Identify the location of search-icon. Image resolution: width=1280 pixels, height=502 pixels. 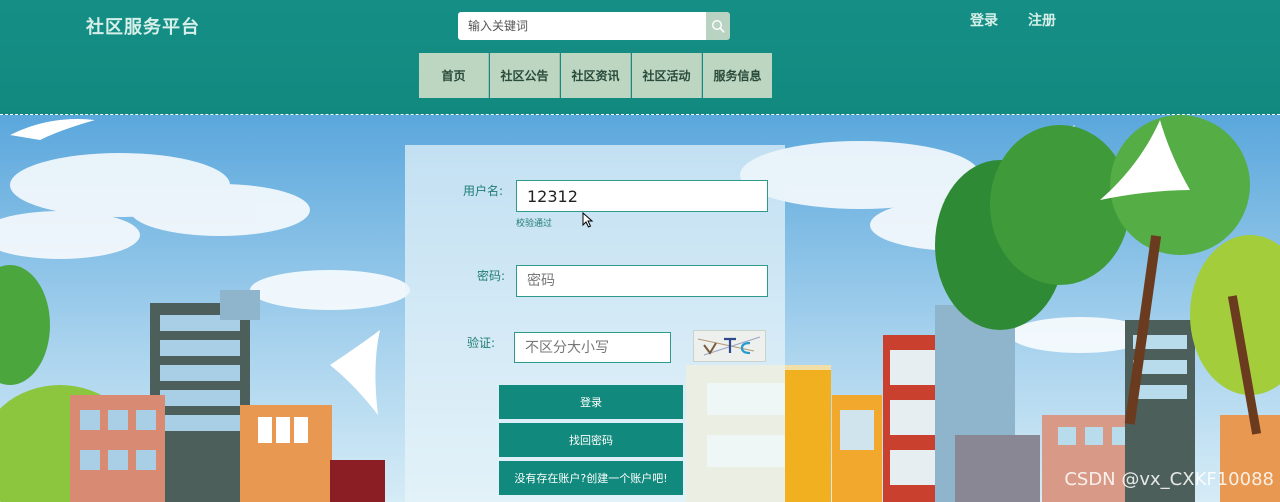
(718, 26).